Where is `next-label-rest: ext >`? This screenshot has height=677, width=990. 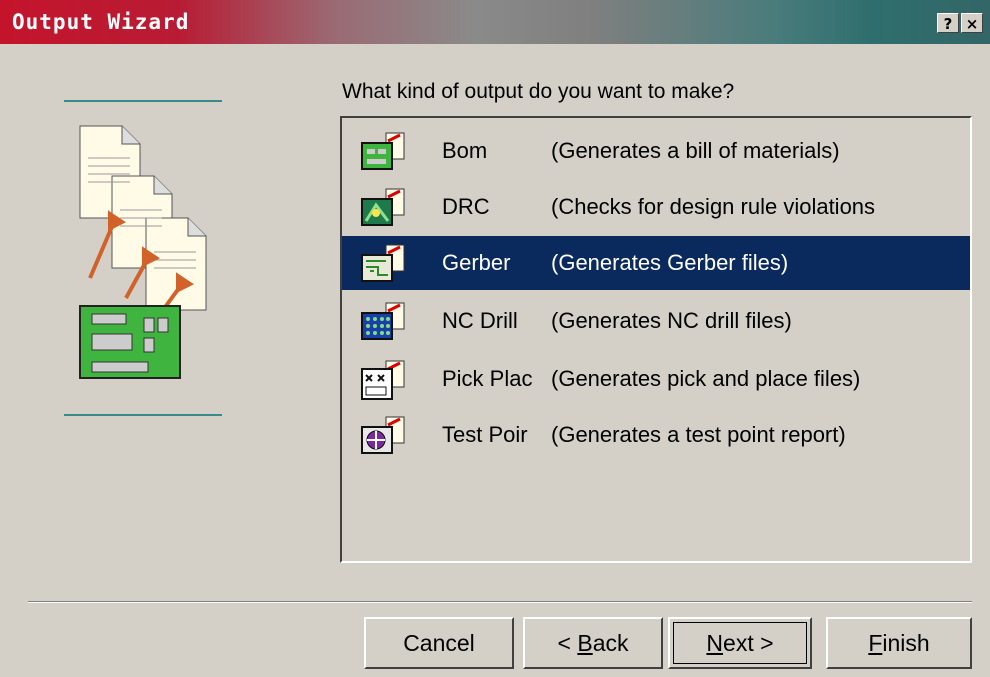 next-label-rest: ext > is located at coordinates (748, 643).